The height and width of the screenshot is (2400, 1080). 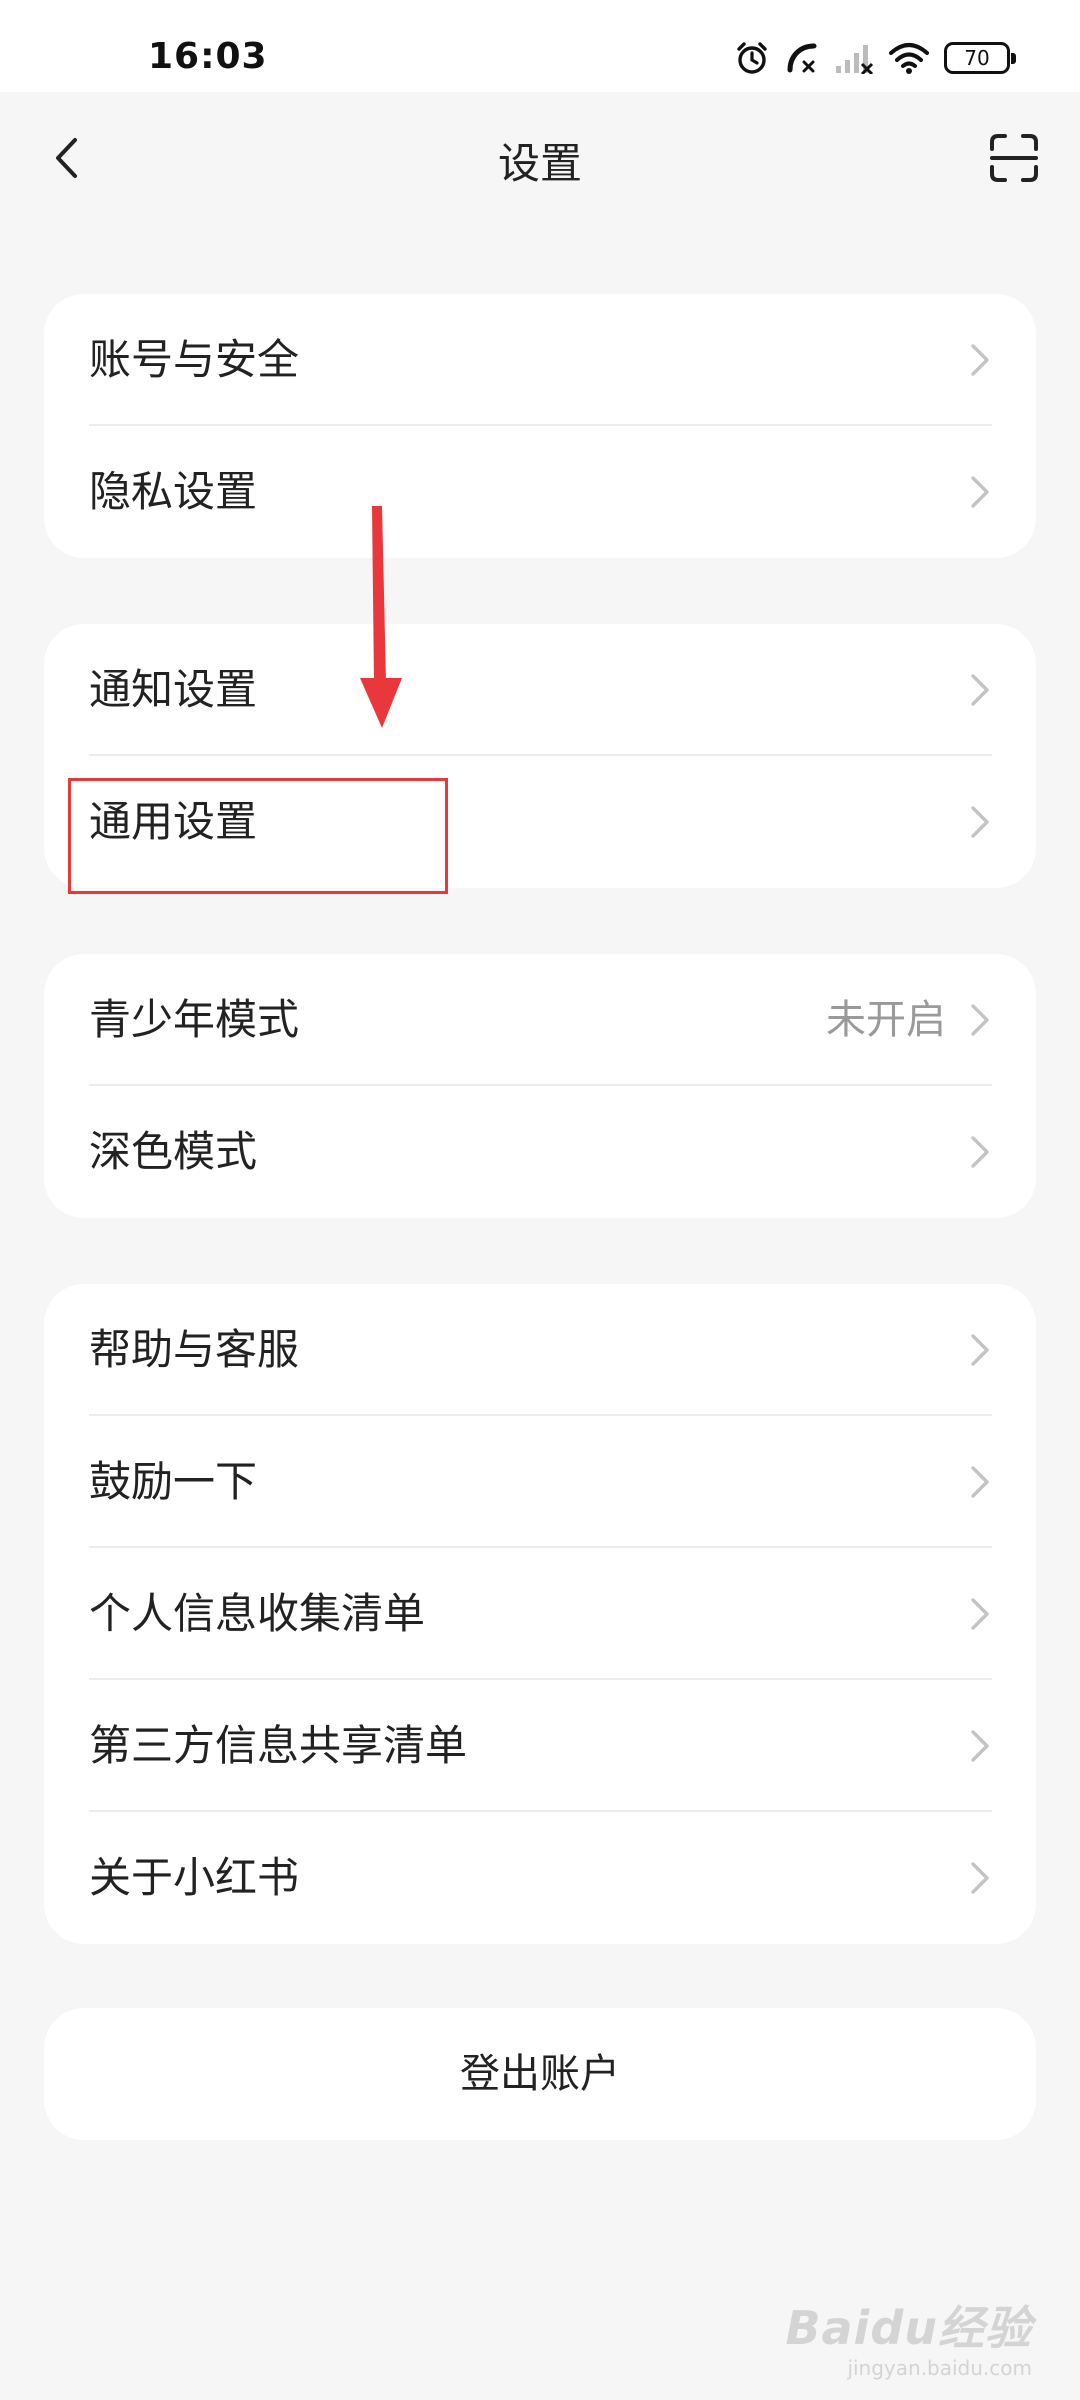 What do you see at coordinates (540, 690) in the screenshot?
I see `settings-item-notifications: 通知设置` at bounding box center [540, 690].